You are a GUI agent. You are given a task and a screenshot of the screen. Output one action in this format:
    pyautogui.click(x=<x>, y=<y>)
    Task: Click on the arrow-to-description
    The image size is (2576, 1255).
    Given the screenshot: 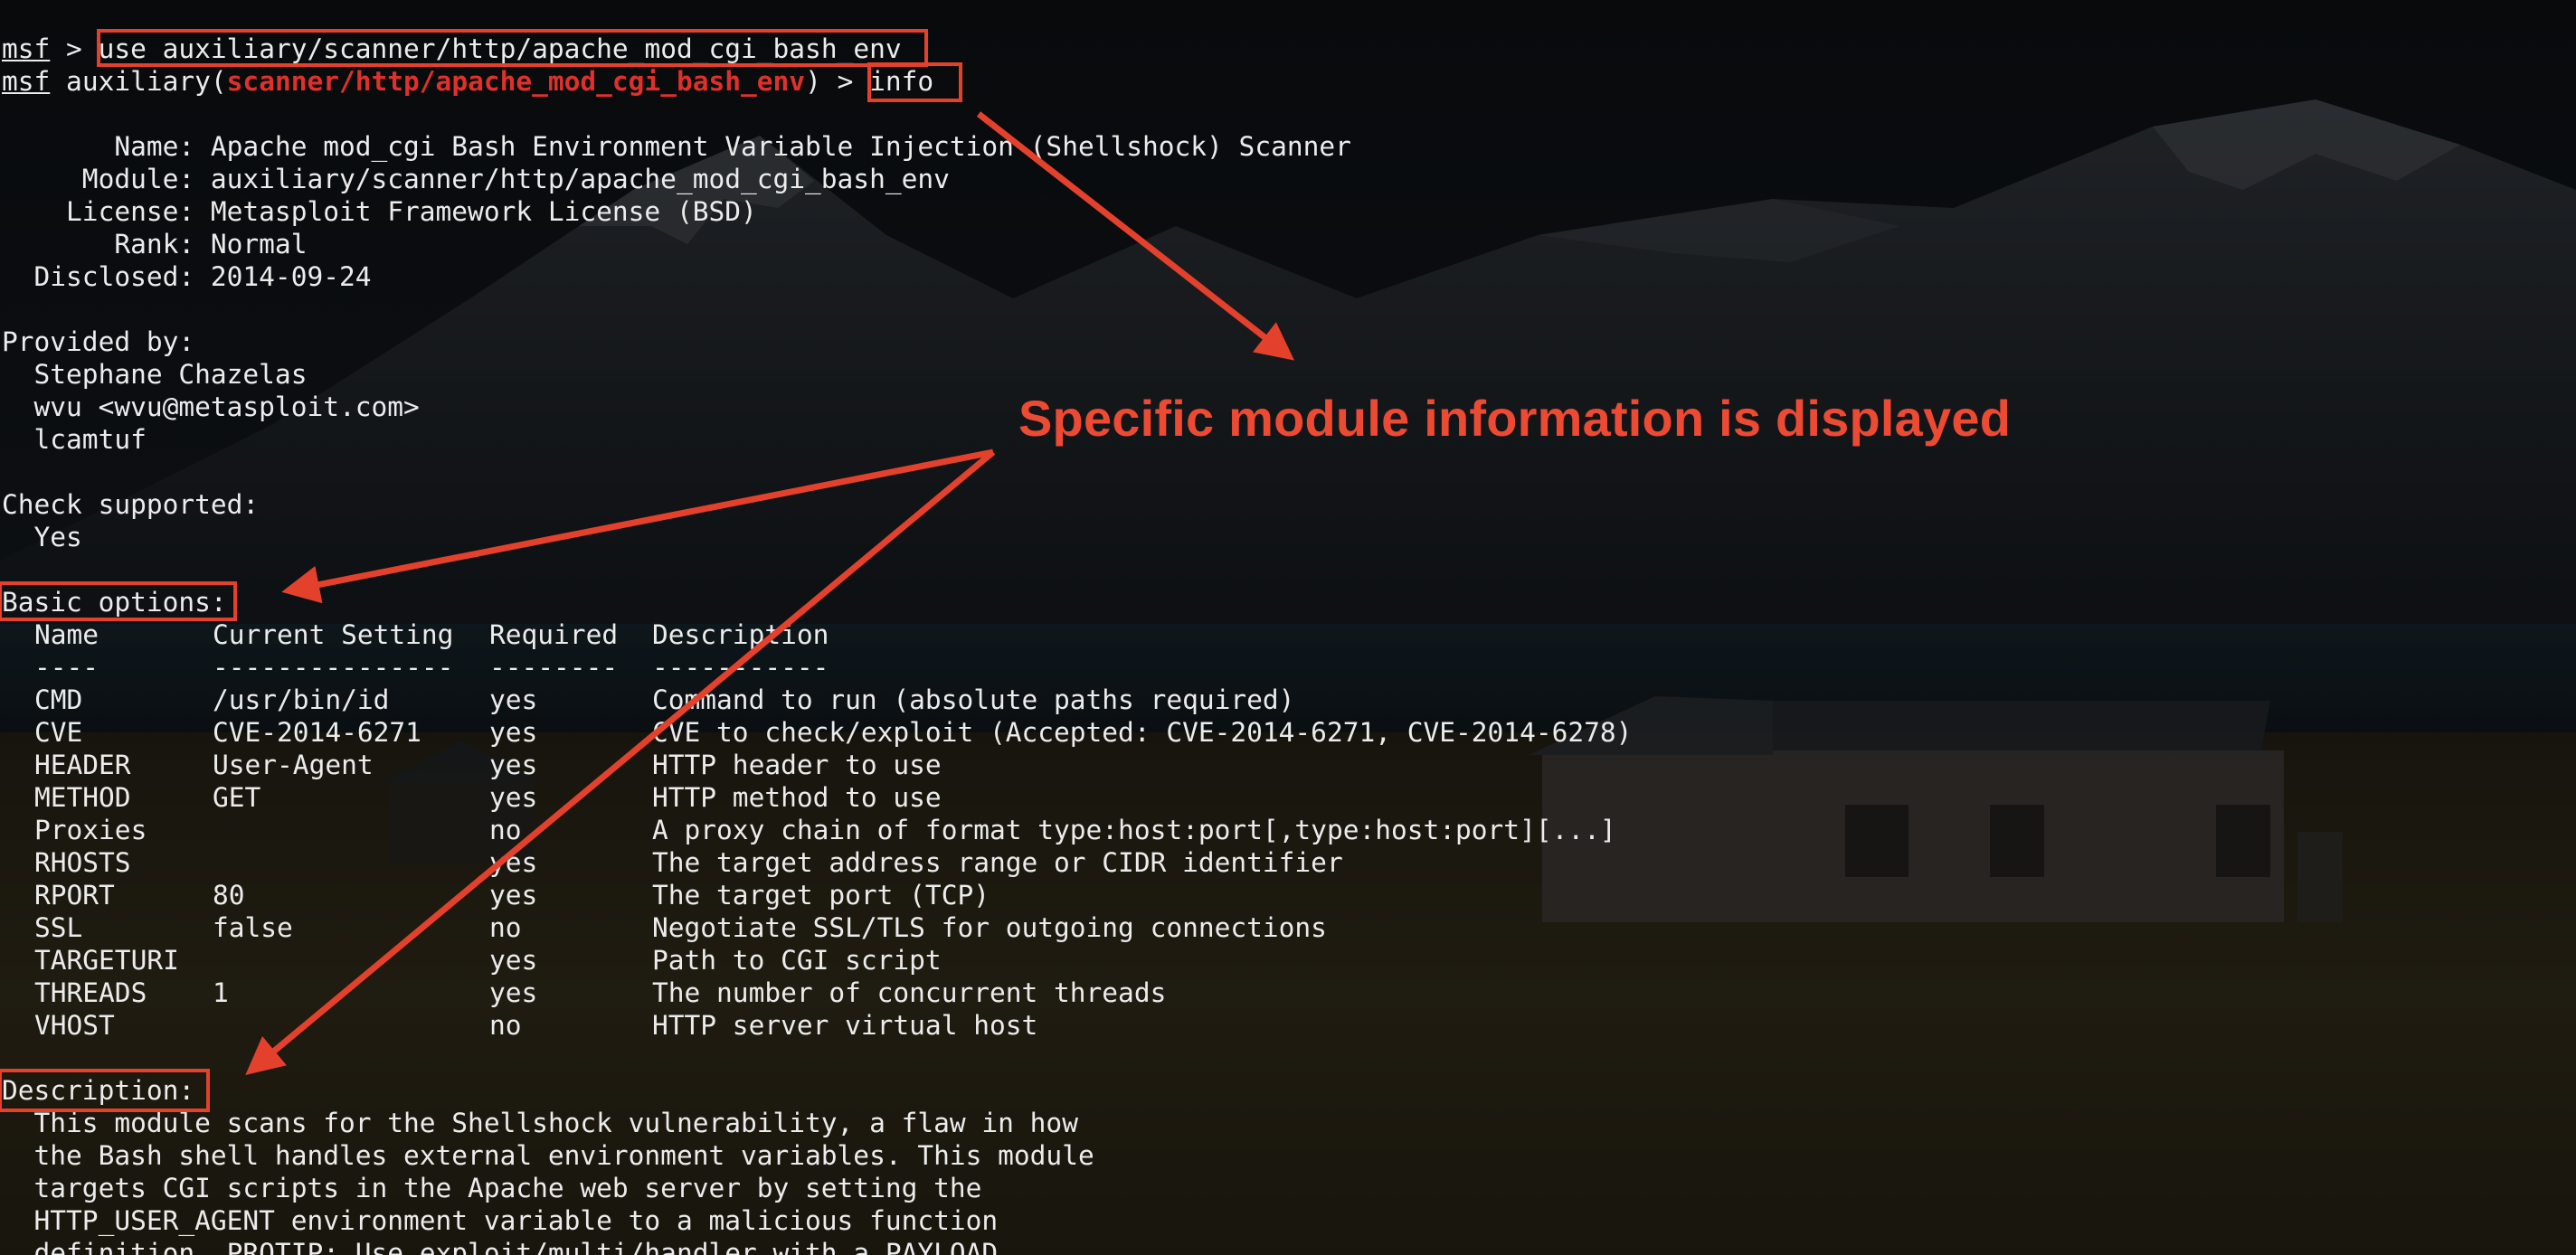 What is the action you would take?
    pyautogui.click(x=621, y=762)
    